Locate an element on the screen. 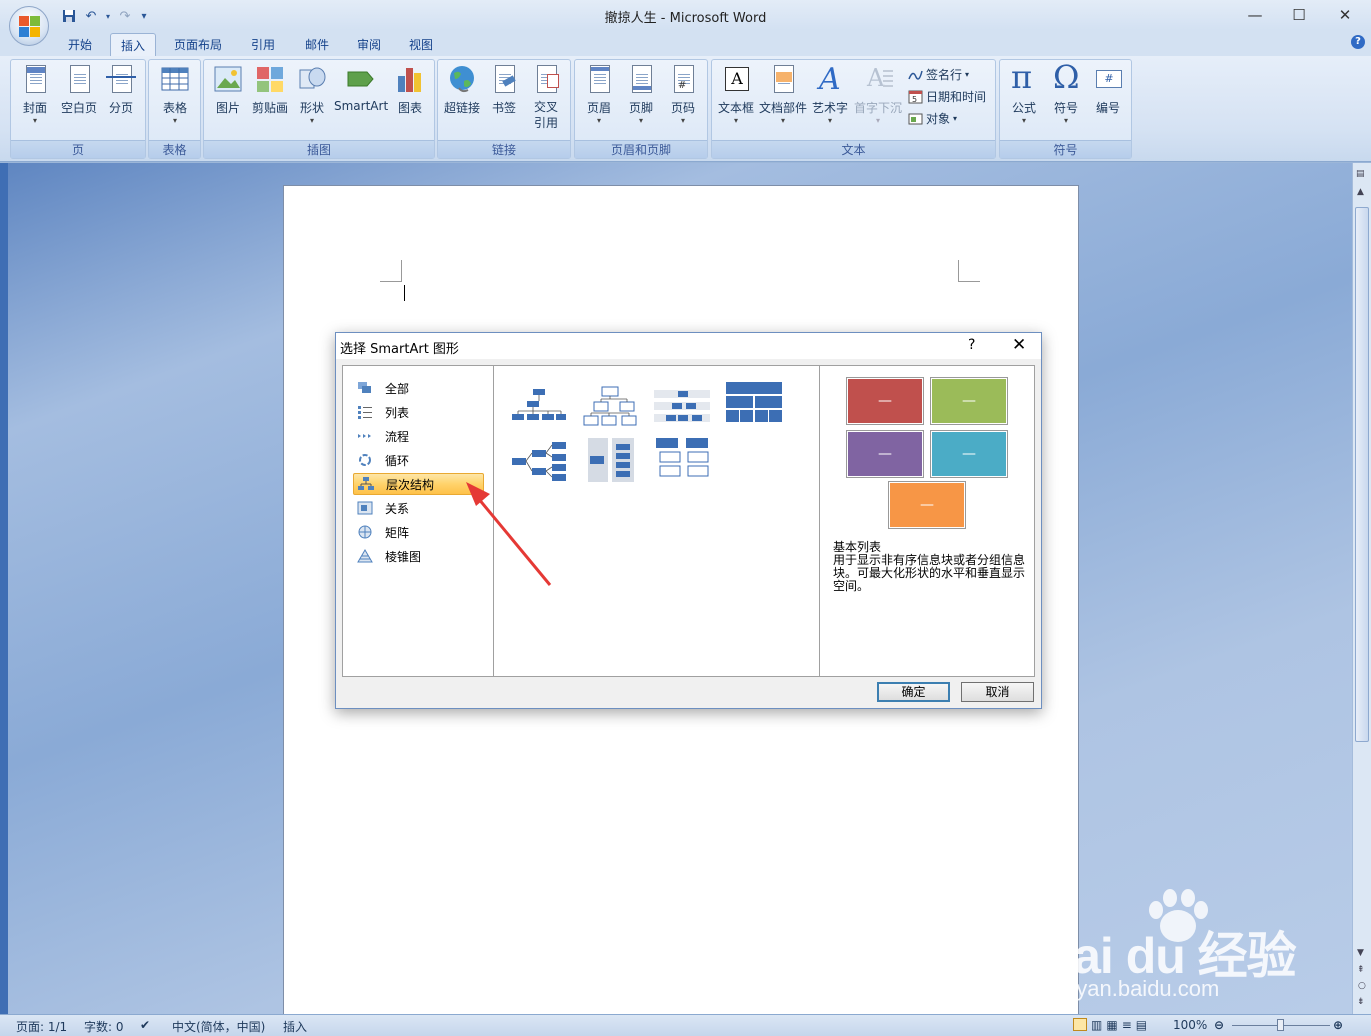 This screenshot has height=1036, width=1371. maximize-button: ☐ is located at coordinates (1299, 15).